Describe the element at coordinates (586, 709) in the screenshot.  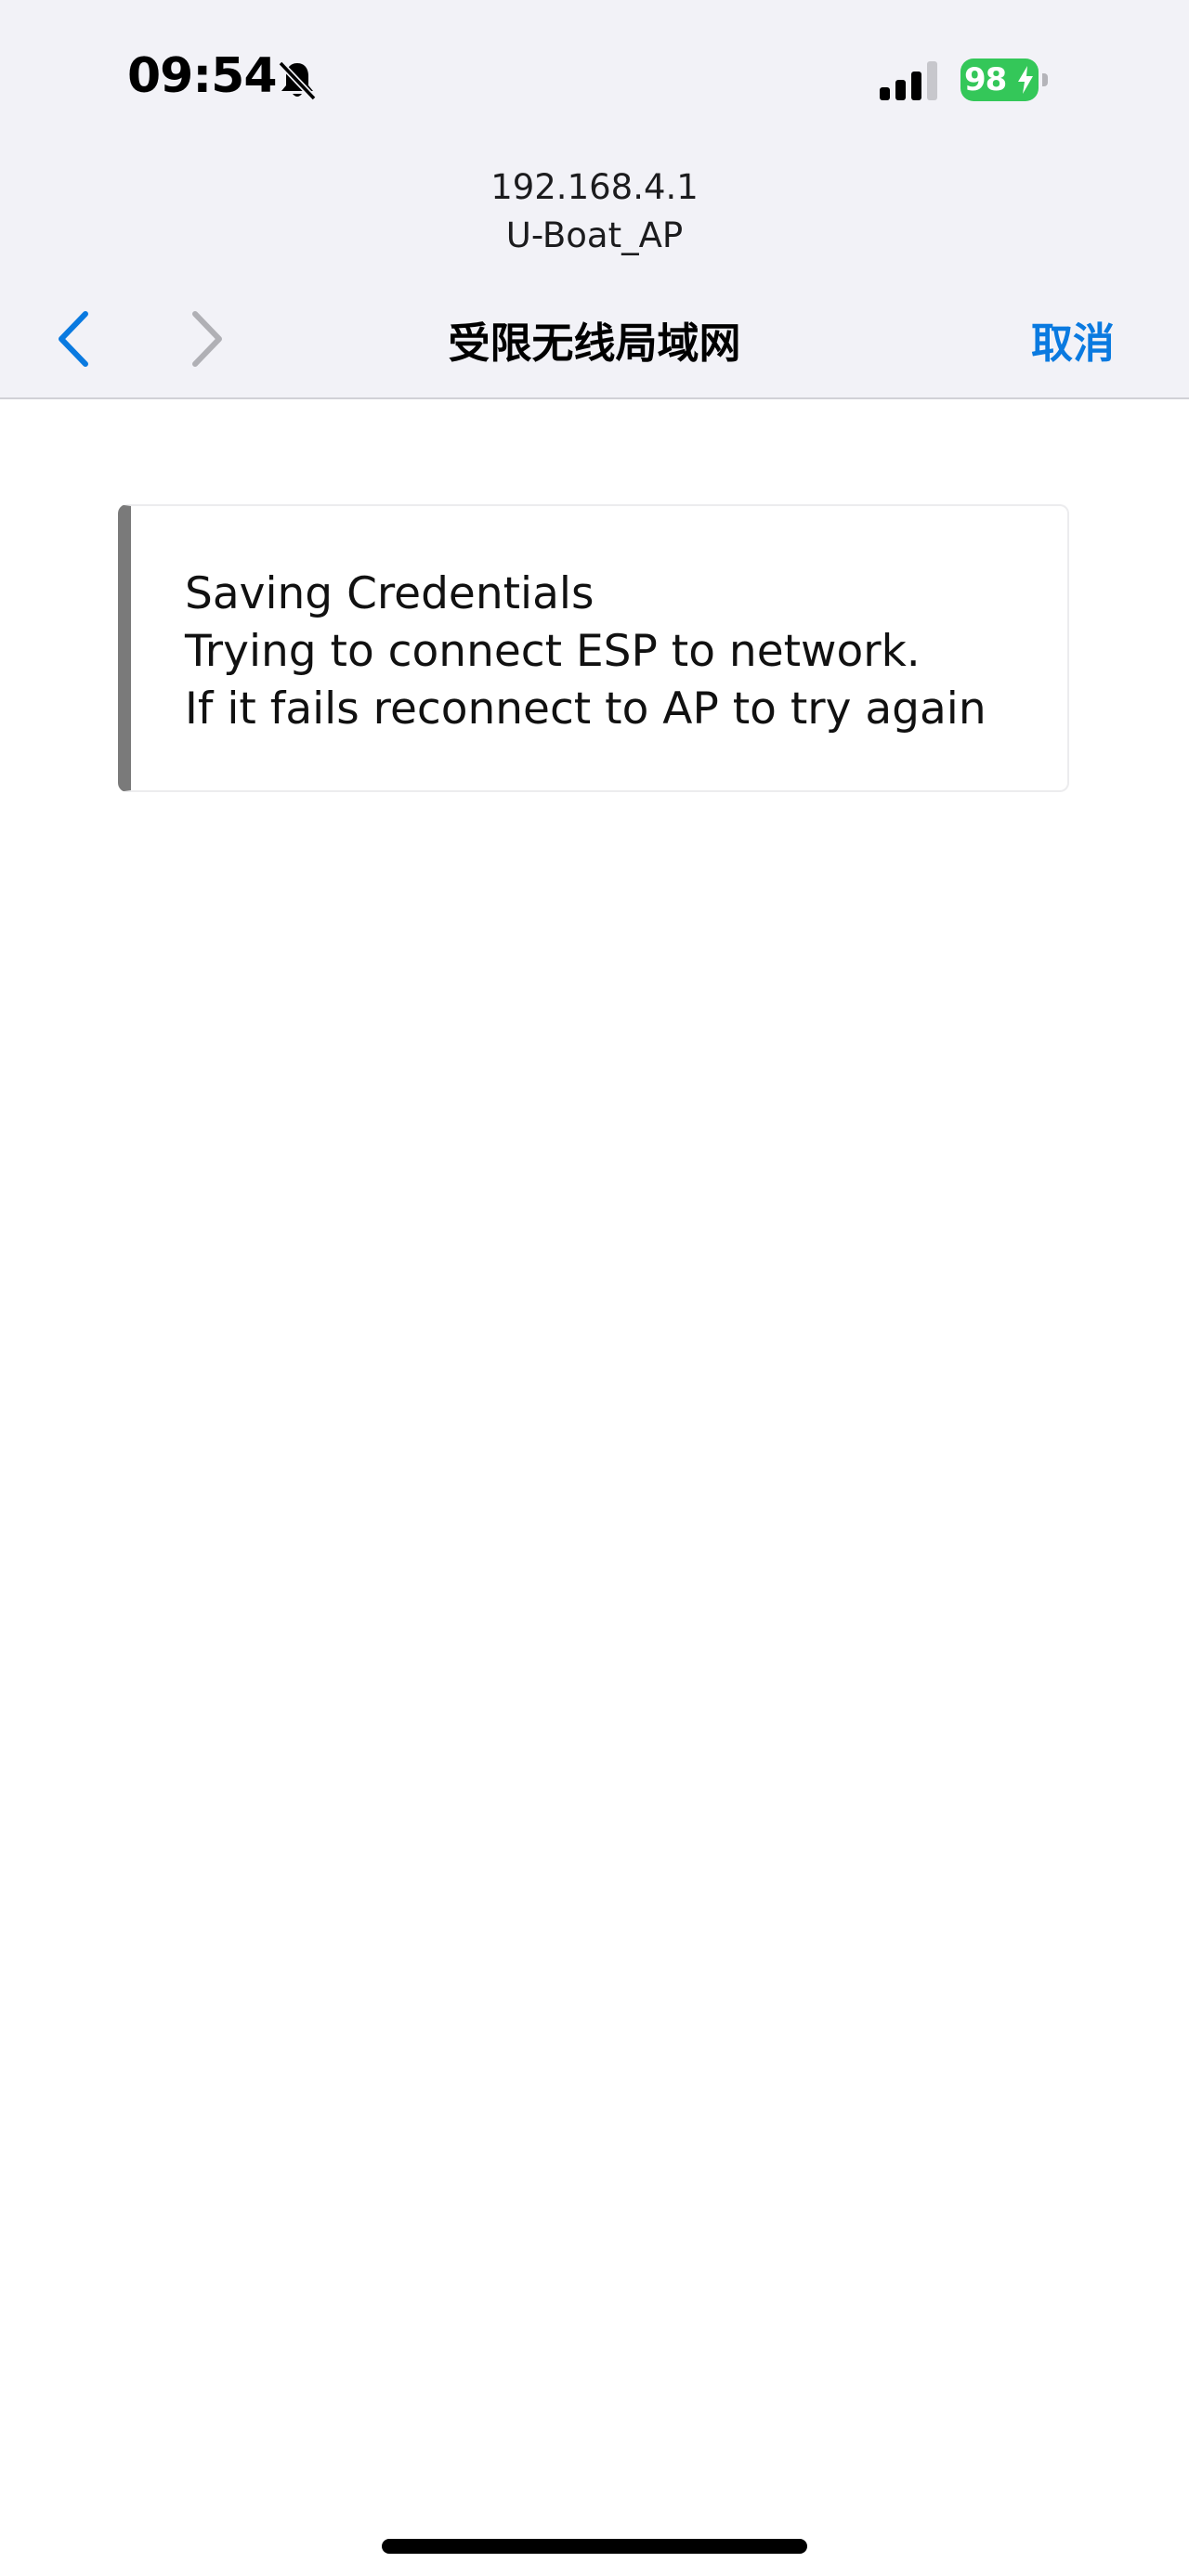
I see `message-line-retry: If it fails reconnect to AP to try again` at that location.